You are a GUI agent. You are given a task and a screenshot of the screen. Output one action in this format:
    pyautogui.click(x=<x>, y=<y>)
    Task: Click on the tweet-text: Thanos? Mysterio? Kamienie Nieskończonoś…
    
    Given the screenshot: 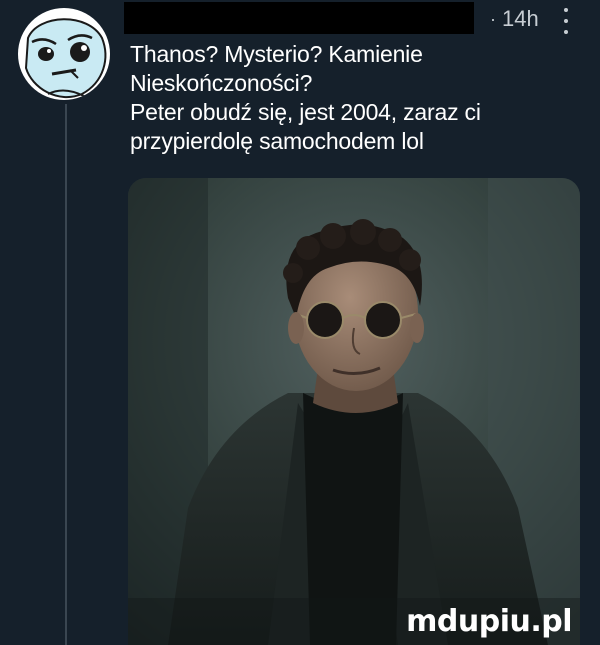 What is the action you would take?
    pyautogui.click(x=355, y=98)
    